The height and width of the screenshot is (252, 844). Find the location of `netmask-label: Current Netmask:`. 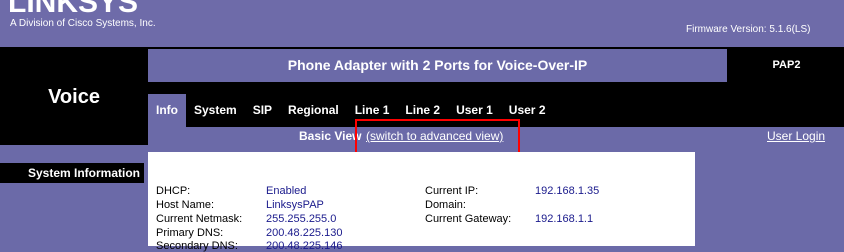

netmask-label: Current Netmask: is located at coordinates (199, 219).